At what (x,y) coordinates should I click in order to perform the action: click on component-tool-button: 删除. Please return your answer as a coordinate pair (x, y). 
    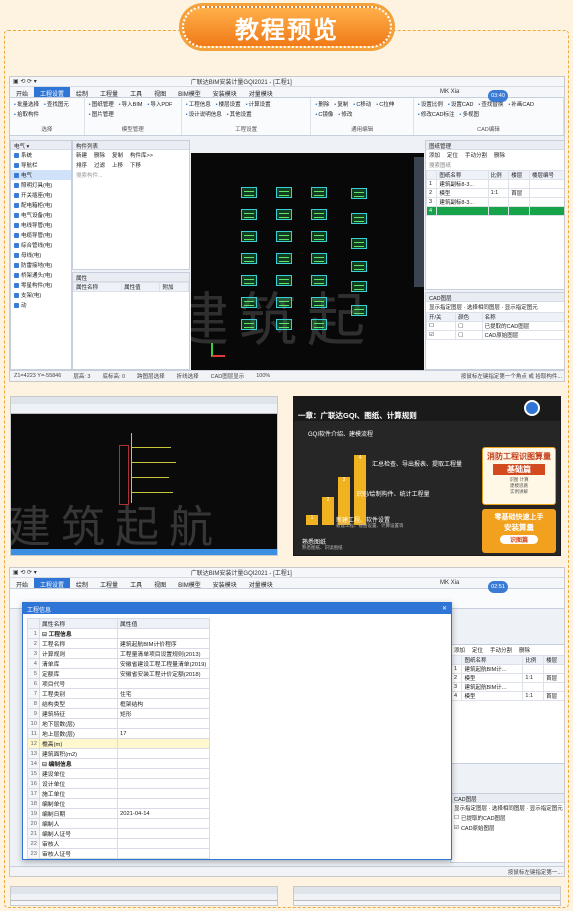
    Looking at the image, I should click on (99, 155).